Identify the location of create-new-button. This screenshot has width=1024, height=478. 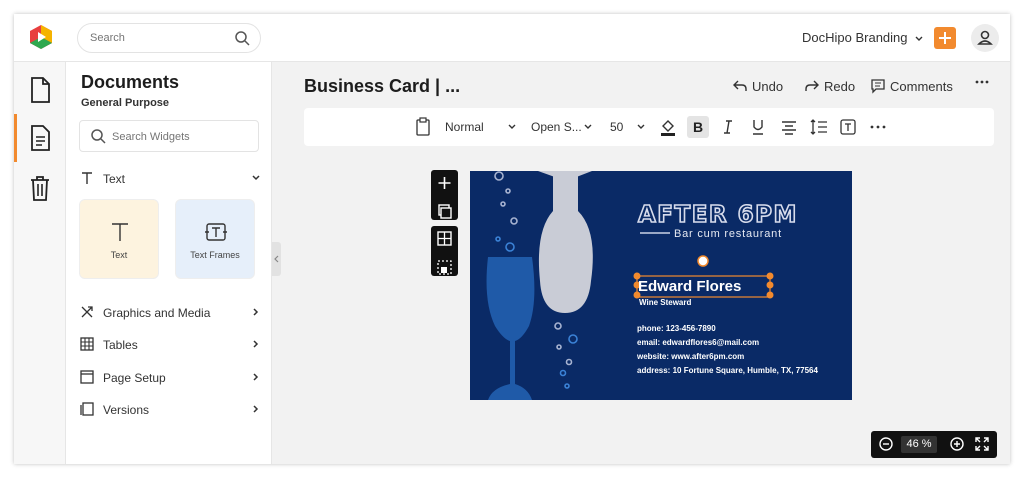
(945, 38).